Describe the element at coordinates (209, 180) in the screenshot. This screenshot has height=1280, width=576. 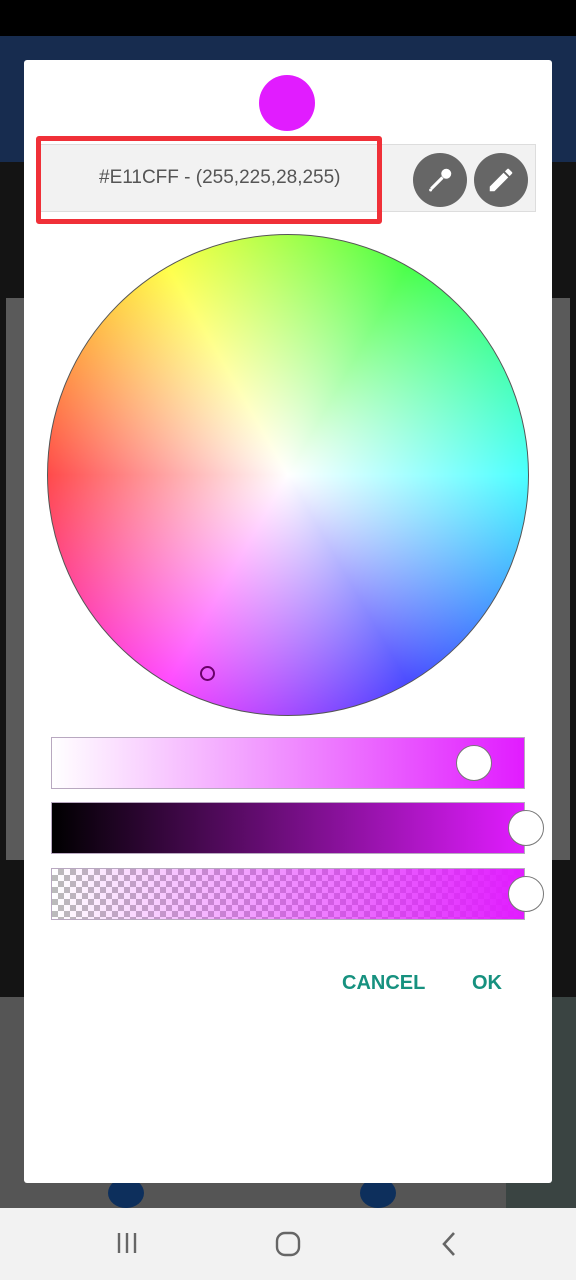
I see `highlight-box` at that location.